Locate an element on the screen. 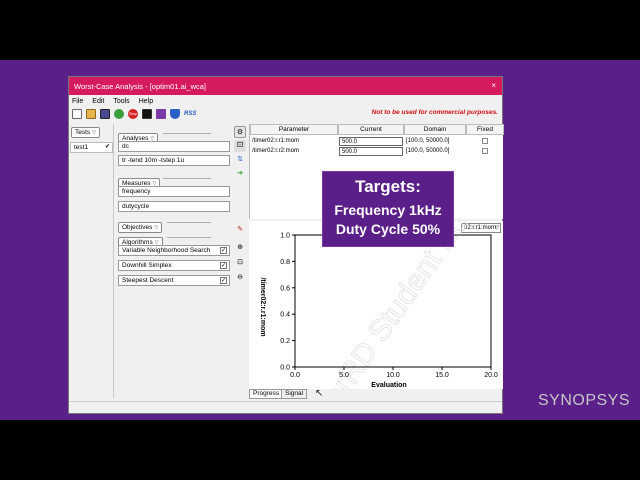 The image size is (640, 480). sort-icon: ⇅ is located at coordinates (240, 160).